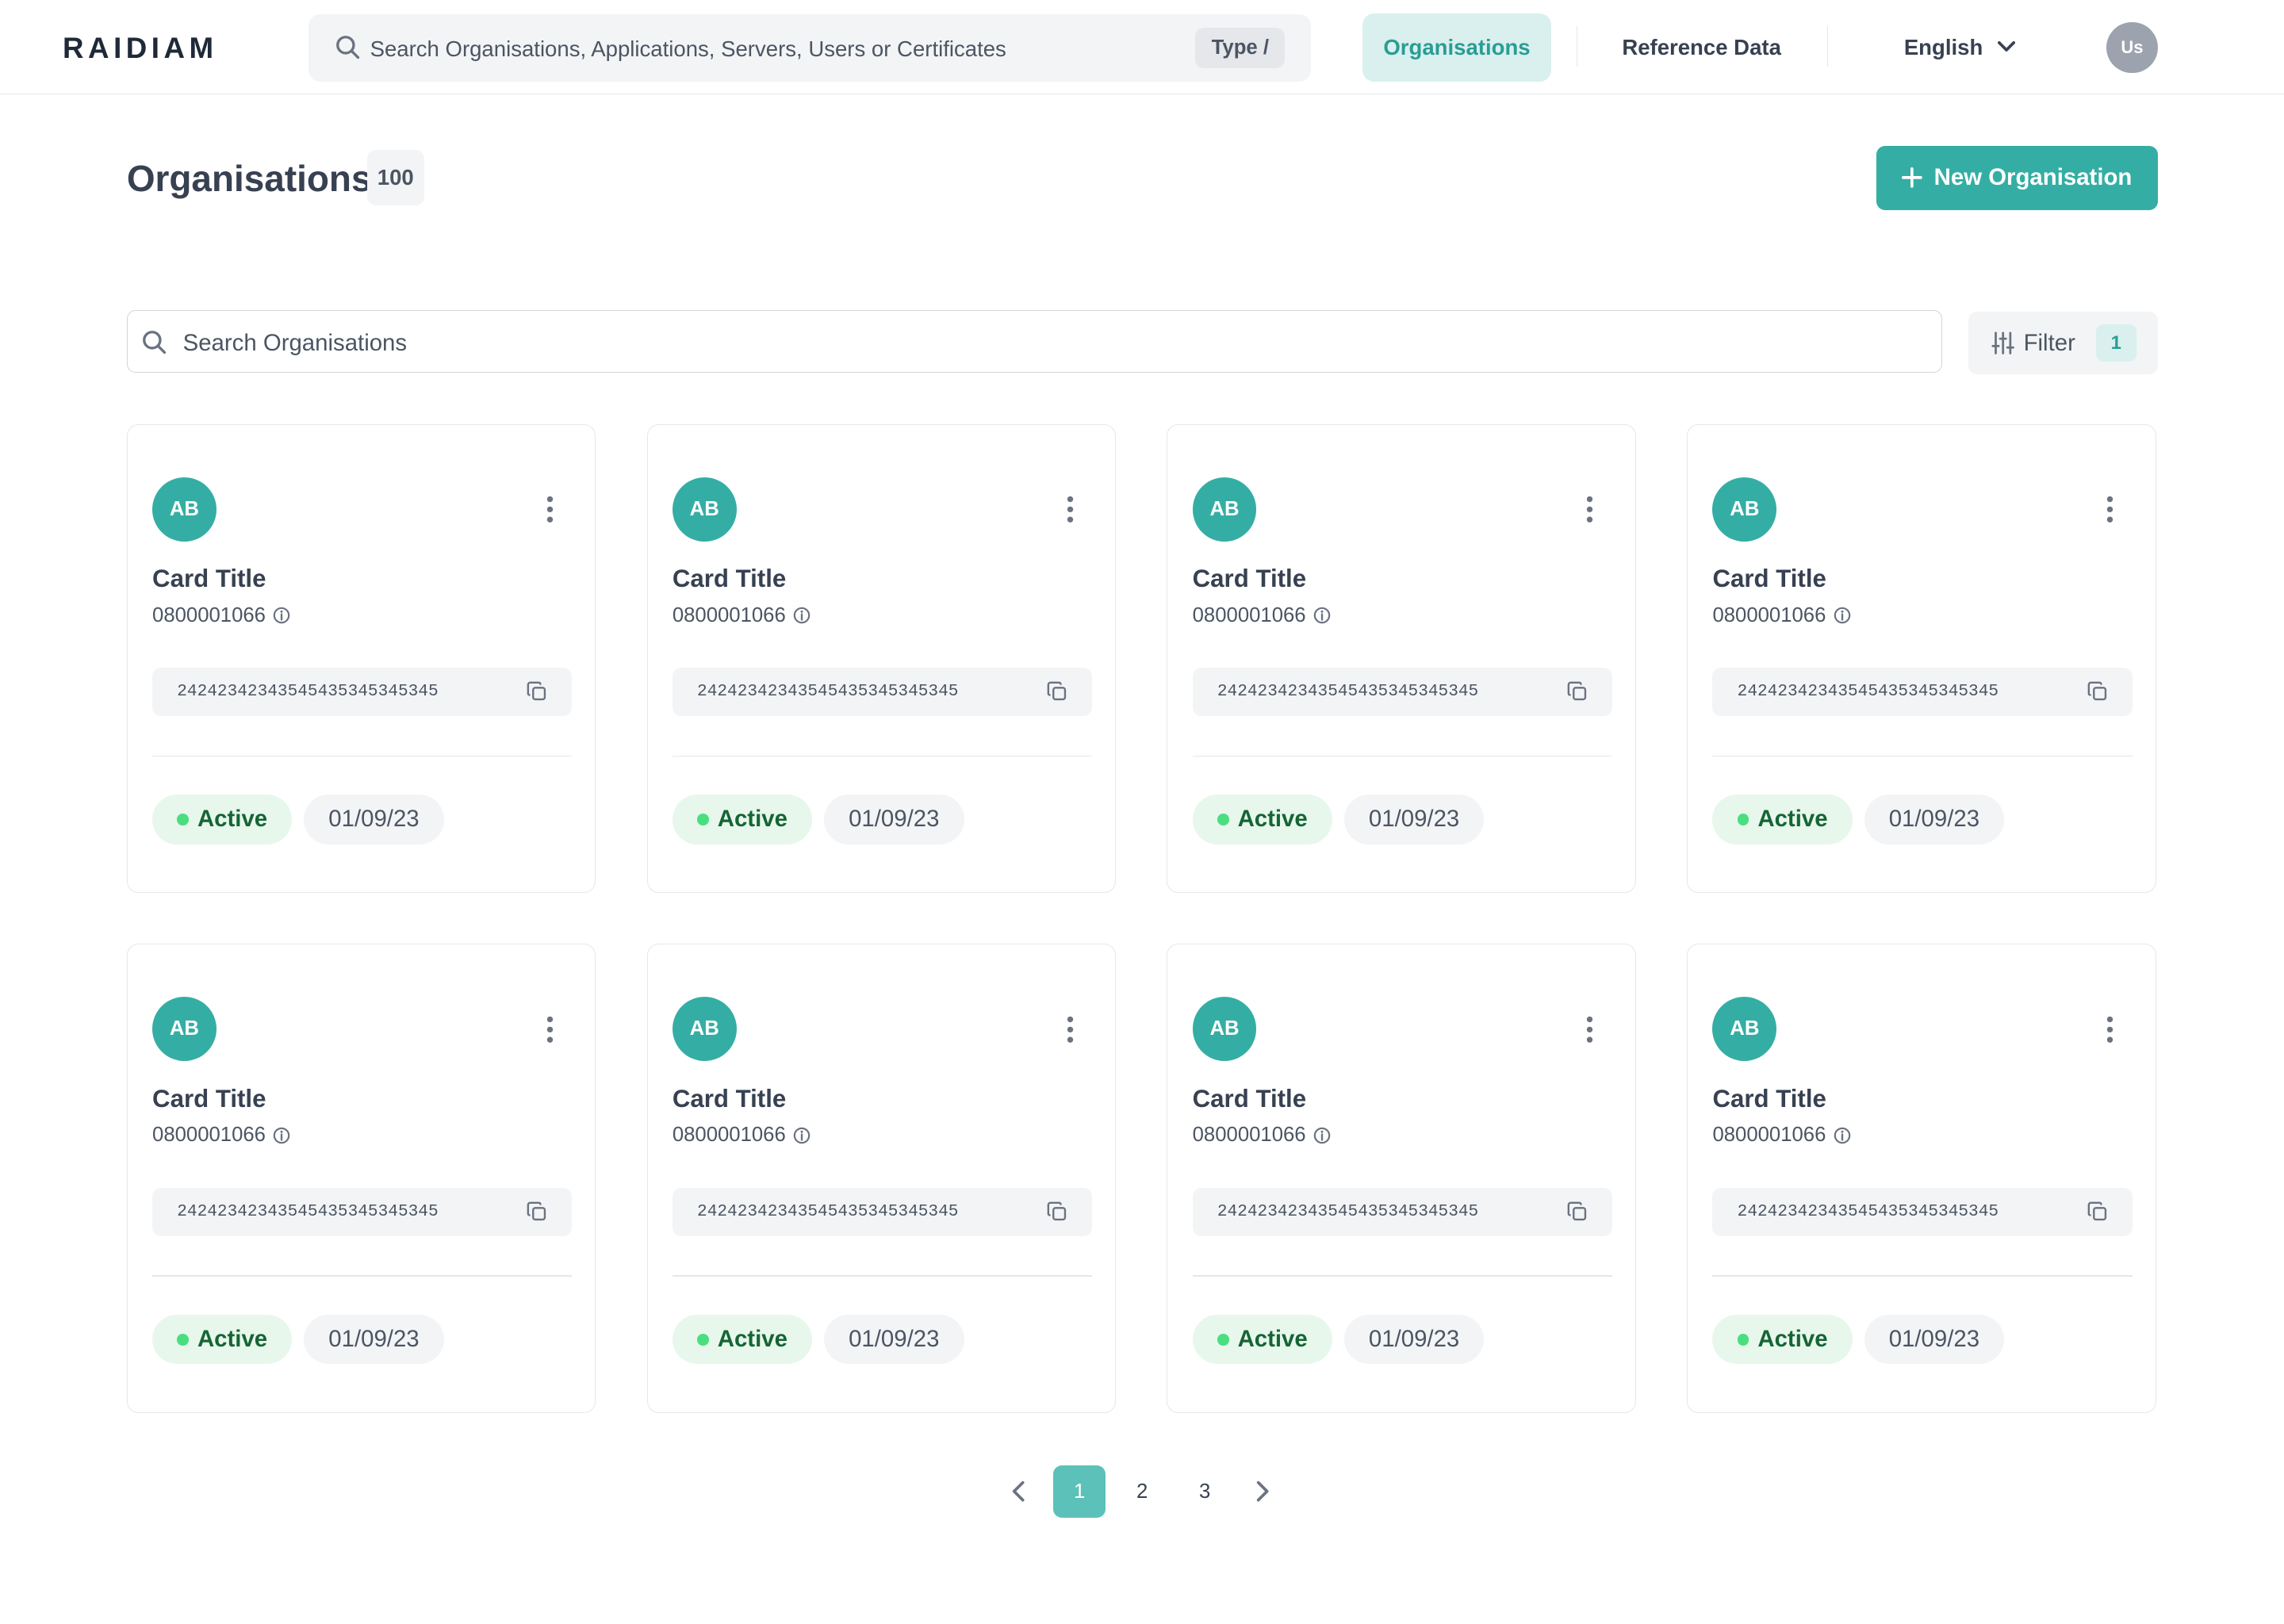 The width and height of the screenshot is (2284, 1624). What do you see at coordinates (140, 47) in the screenshot?
I see `svg-text: RAIDIAM` at bounding box center [140, 47].